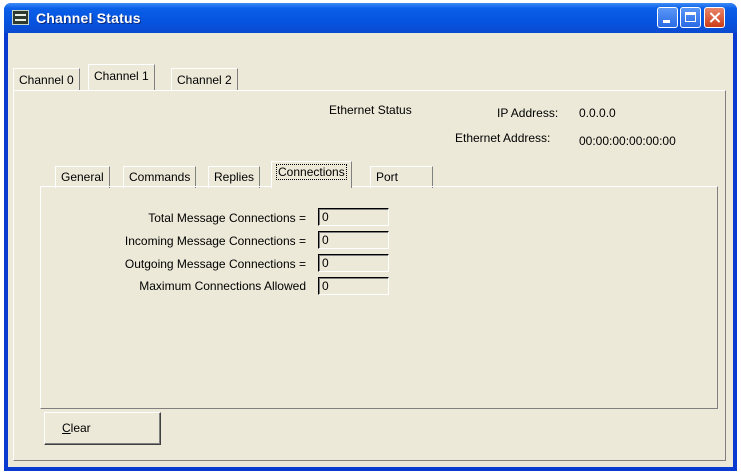 The width and height of the screenshot is (741, 475). I want to click on tab-channel-1: Channel 1, so click(121, 77).